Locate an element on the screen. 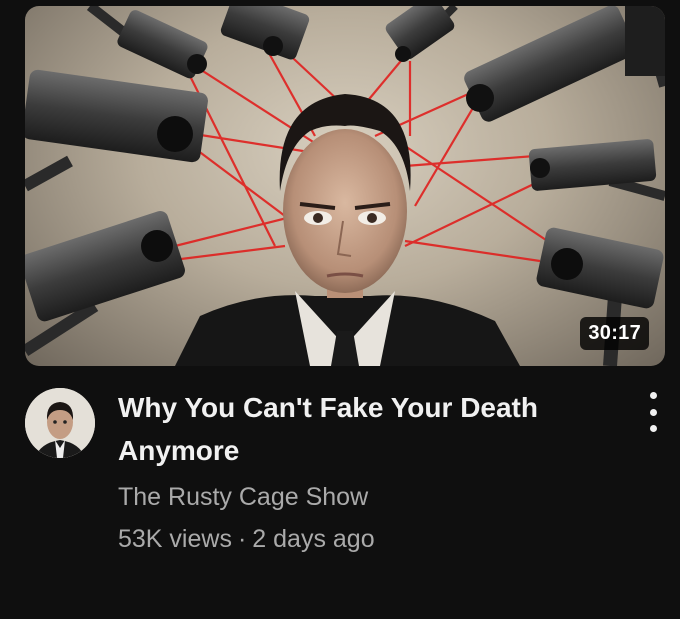  security-camera-top-right-small is located at coordinates (421, 34).